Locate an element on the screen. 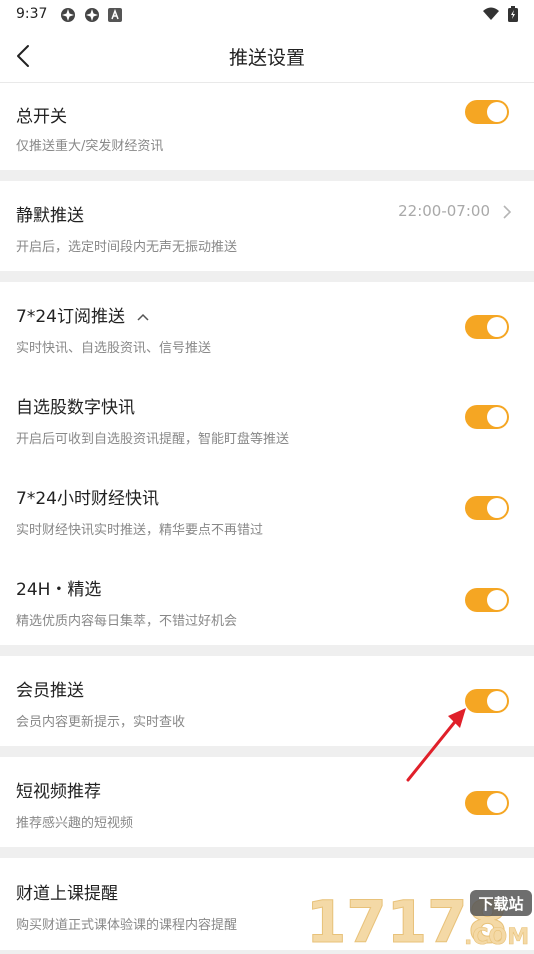 The height and width of the screenshot is (954, 534). battery-icon is located at coordinates (513, 14).